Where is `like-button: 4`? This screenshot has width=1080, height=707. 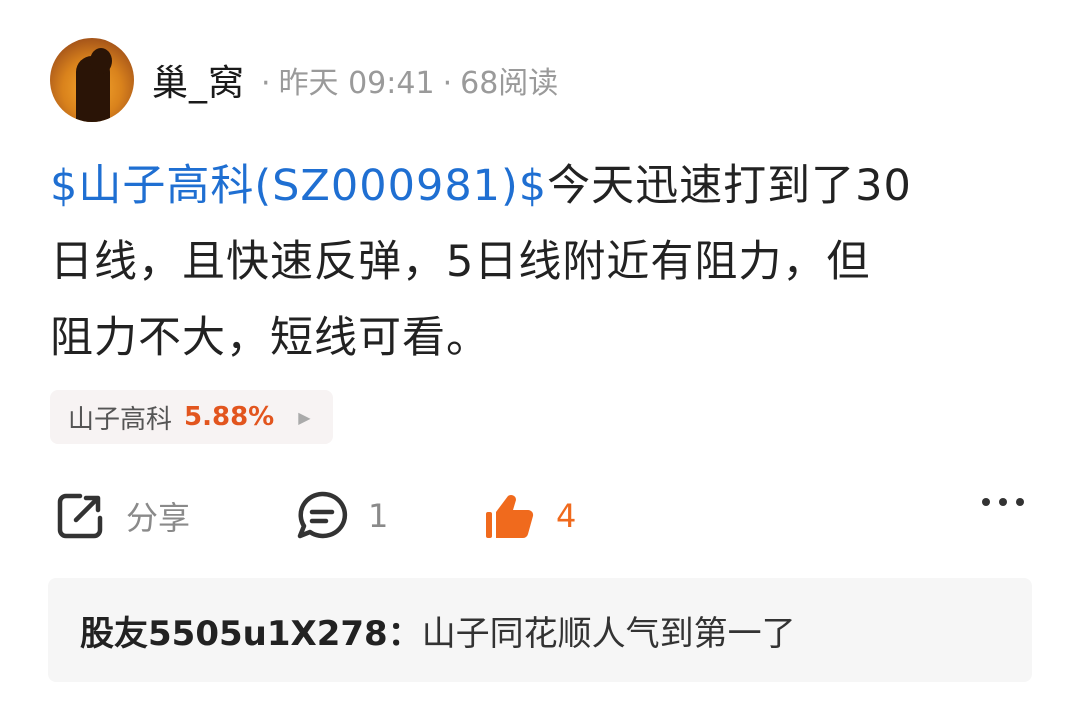 like-button: 4 is located at coordinates (529, 516).